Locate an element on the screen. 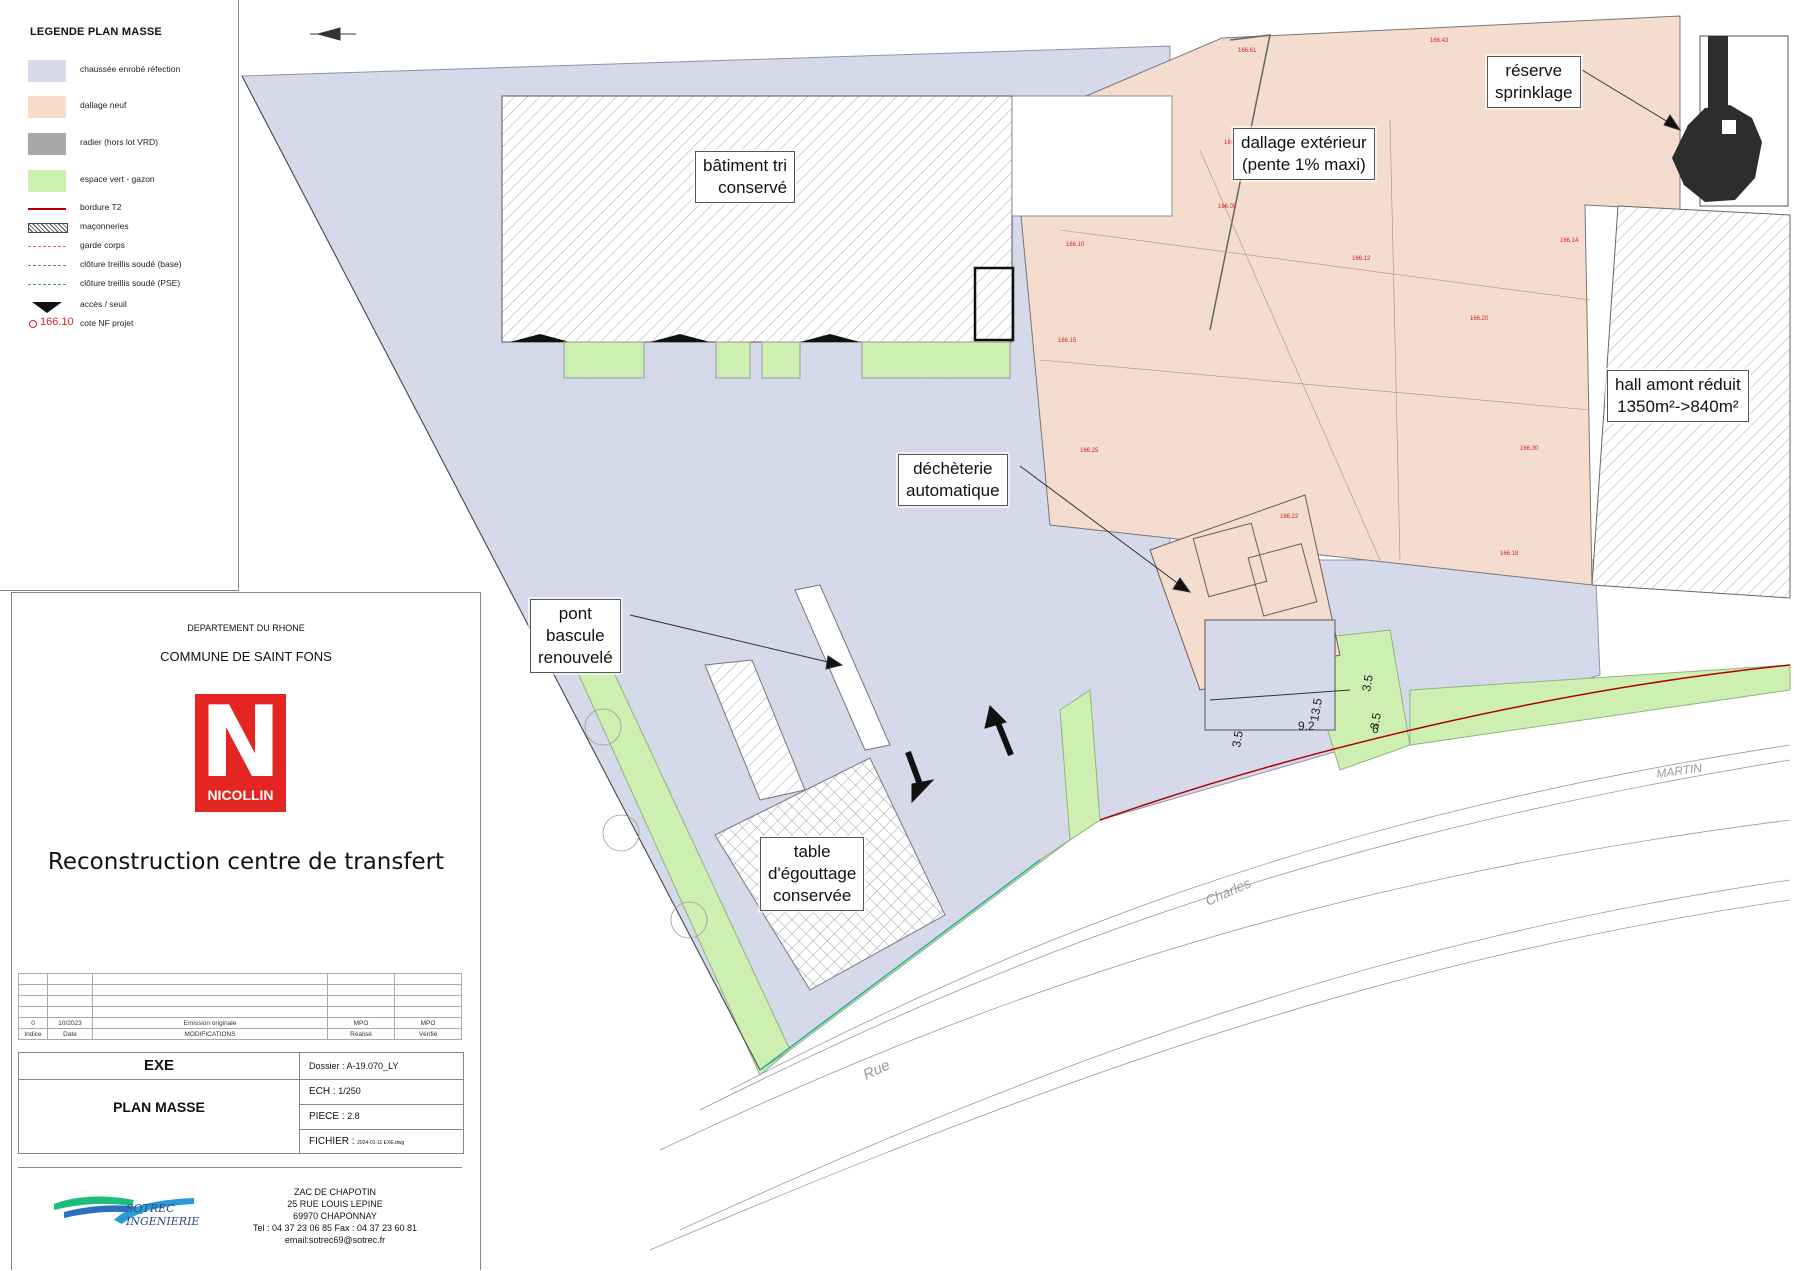 The height and width of the screenshot is (1271, 1800). label-pont-bascule: pont bascule renouvelé is located at coordinates (575, 636).